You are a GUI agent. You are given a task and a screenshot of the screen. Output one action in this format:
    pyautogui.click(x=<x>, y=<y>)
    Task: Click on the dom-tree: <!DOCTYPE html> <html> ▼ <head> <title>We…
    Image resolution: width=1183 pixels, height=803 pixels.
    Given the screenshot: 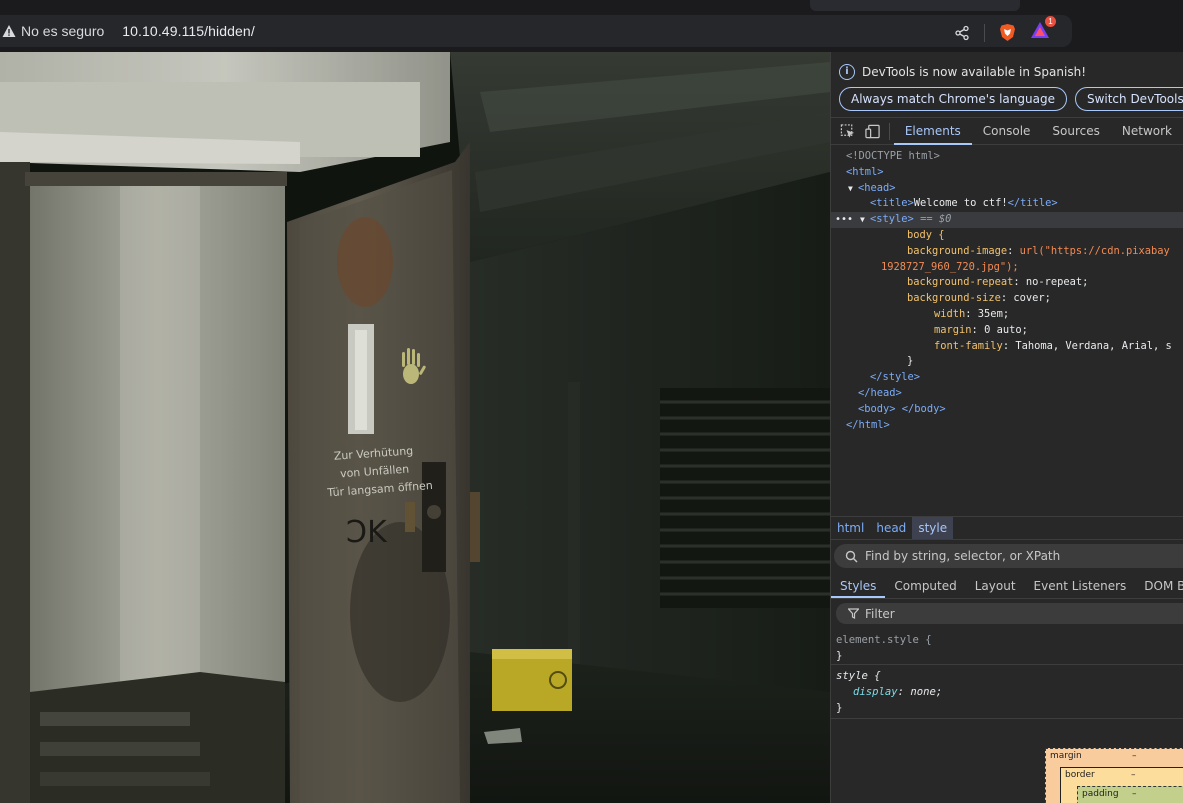 What is the action you would take?
    pyautogui.click(x=1007, y=331)
    